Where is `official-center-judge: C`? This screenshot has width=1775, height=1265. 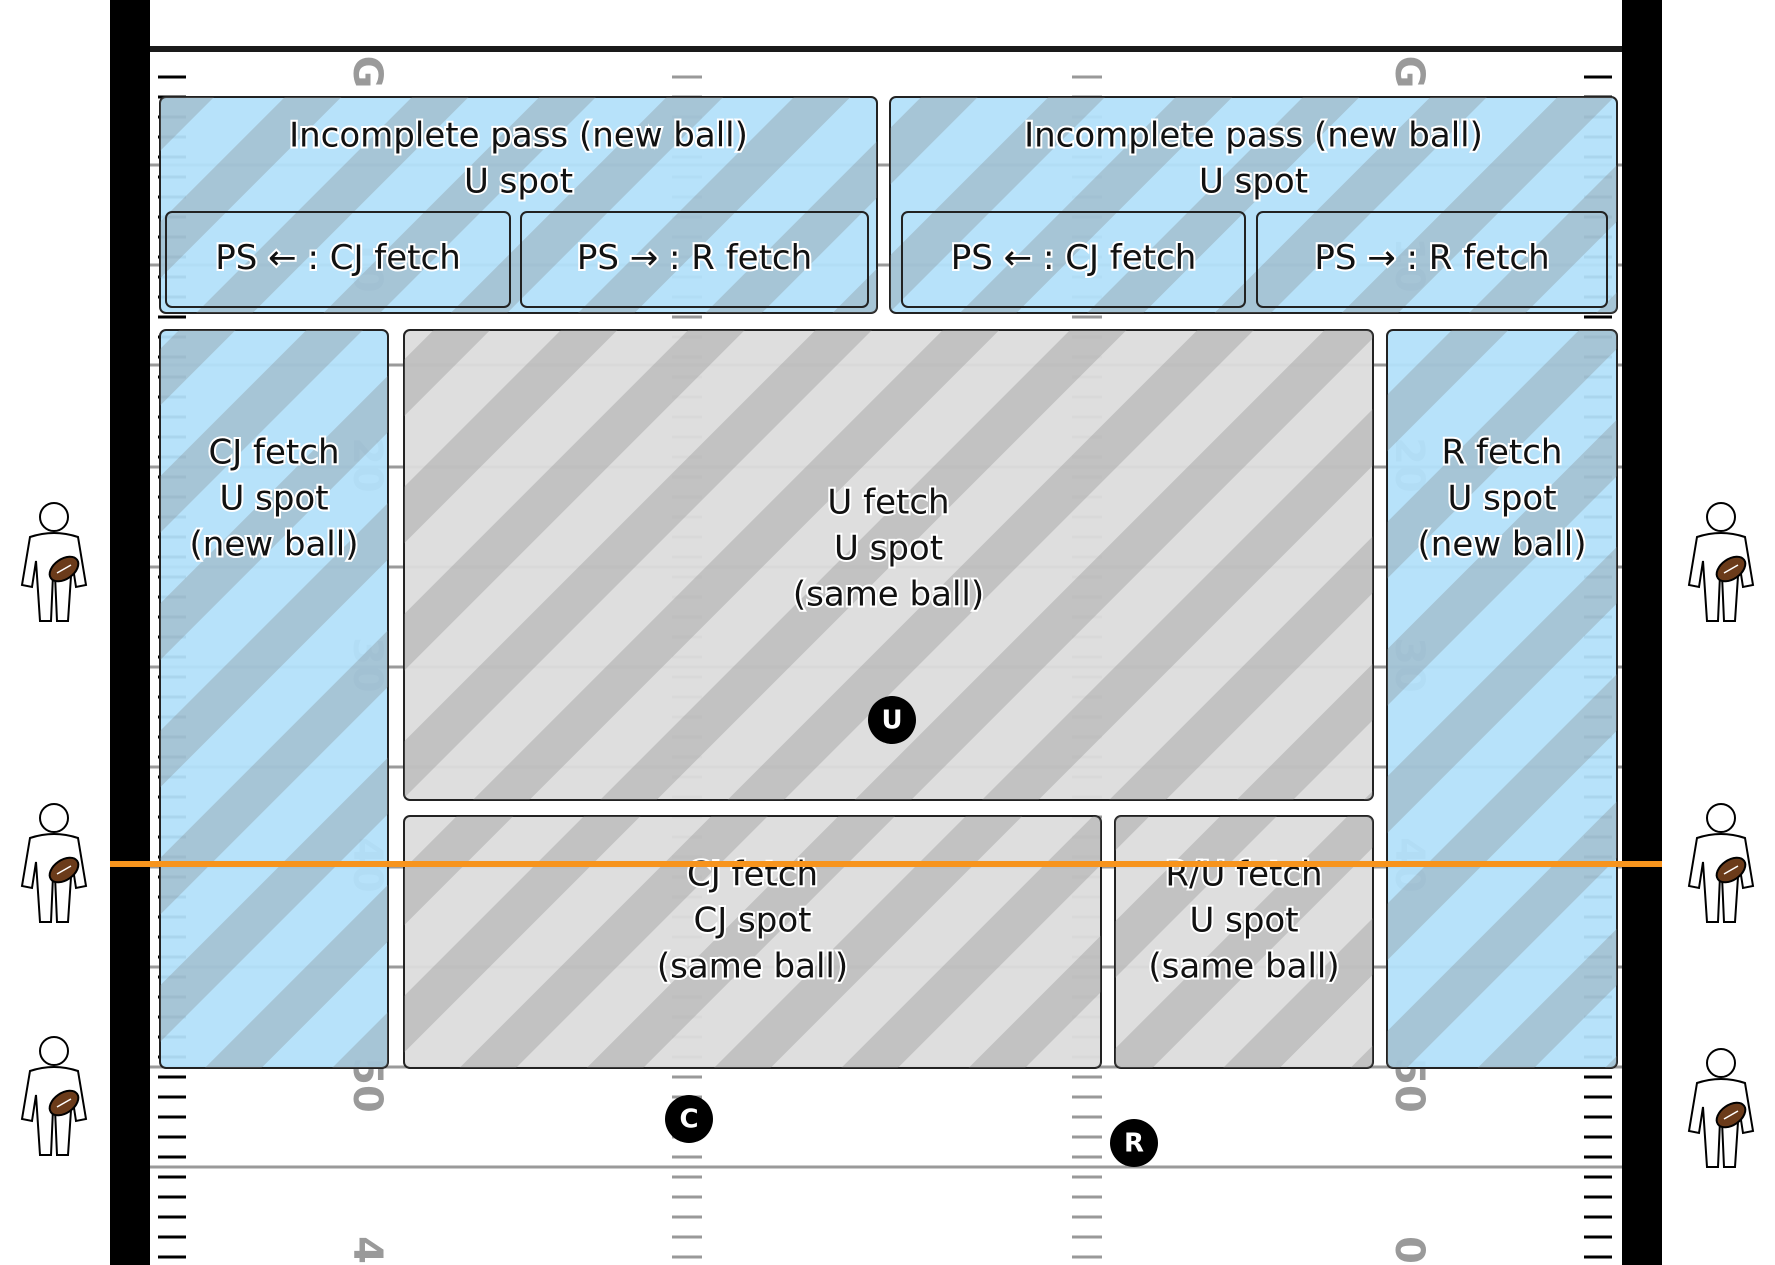
official-center-judge: C is located at coordinates (689, 1119).